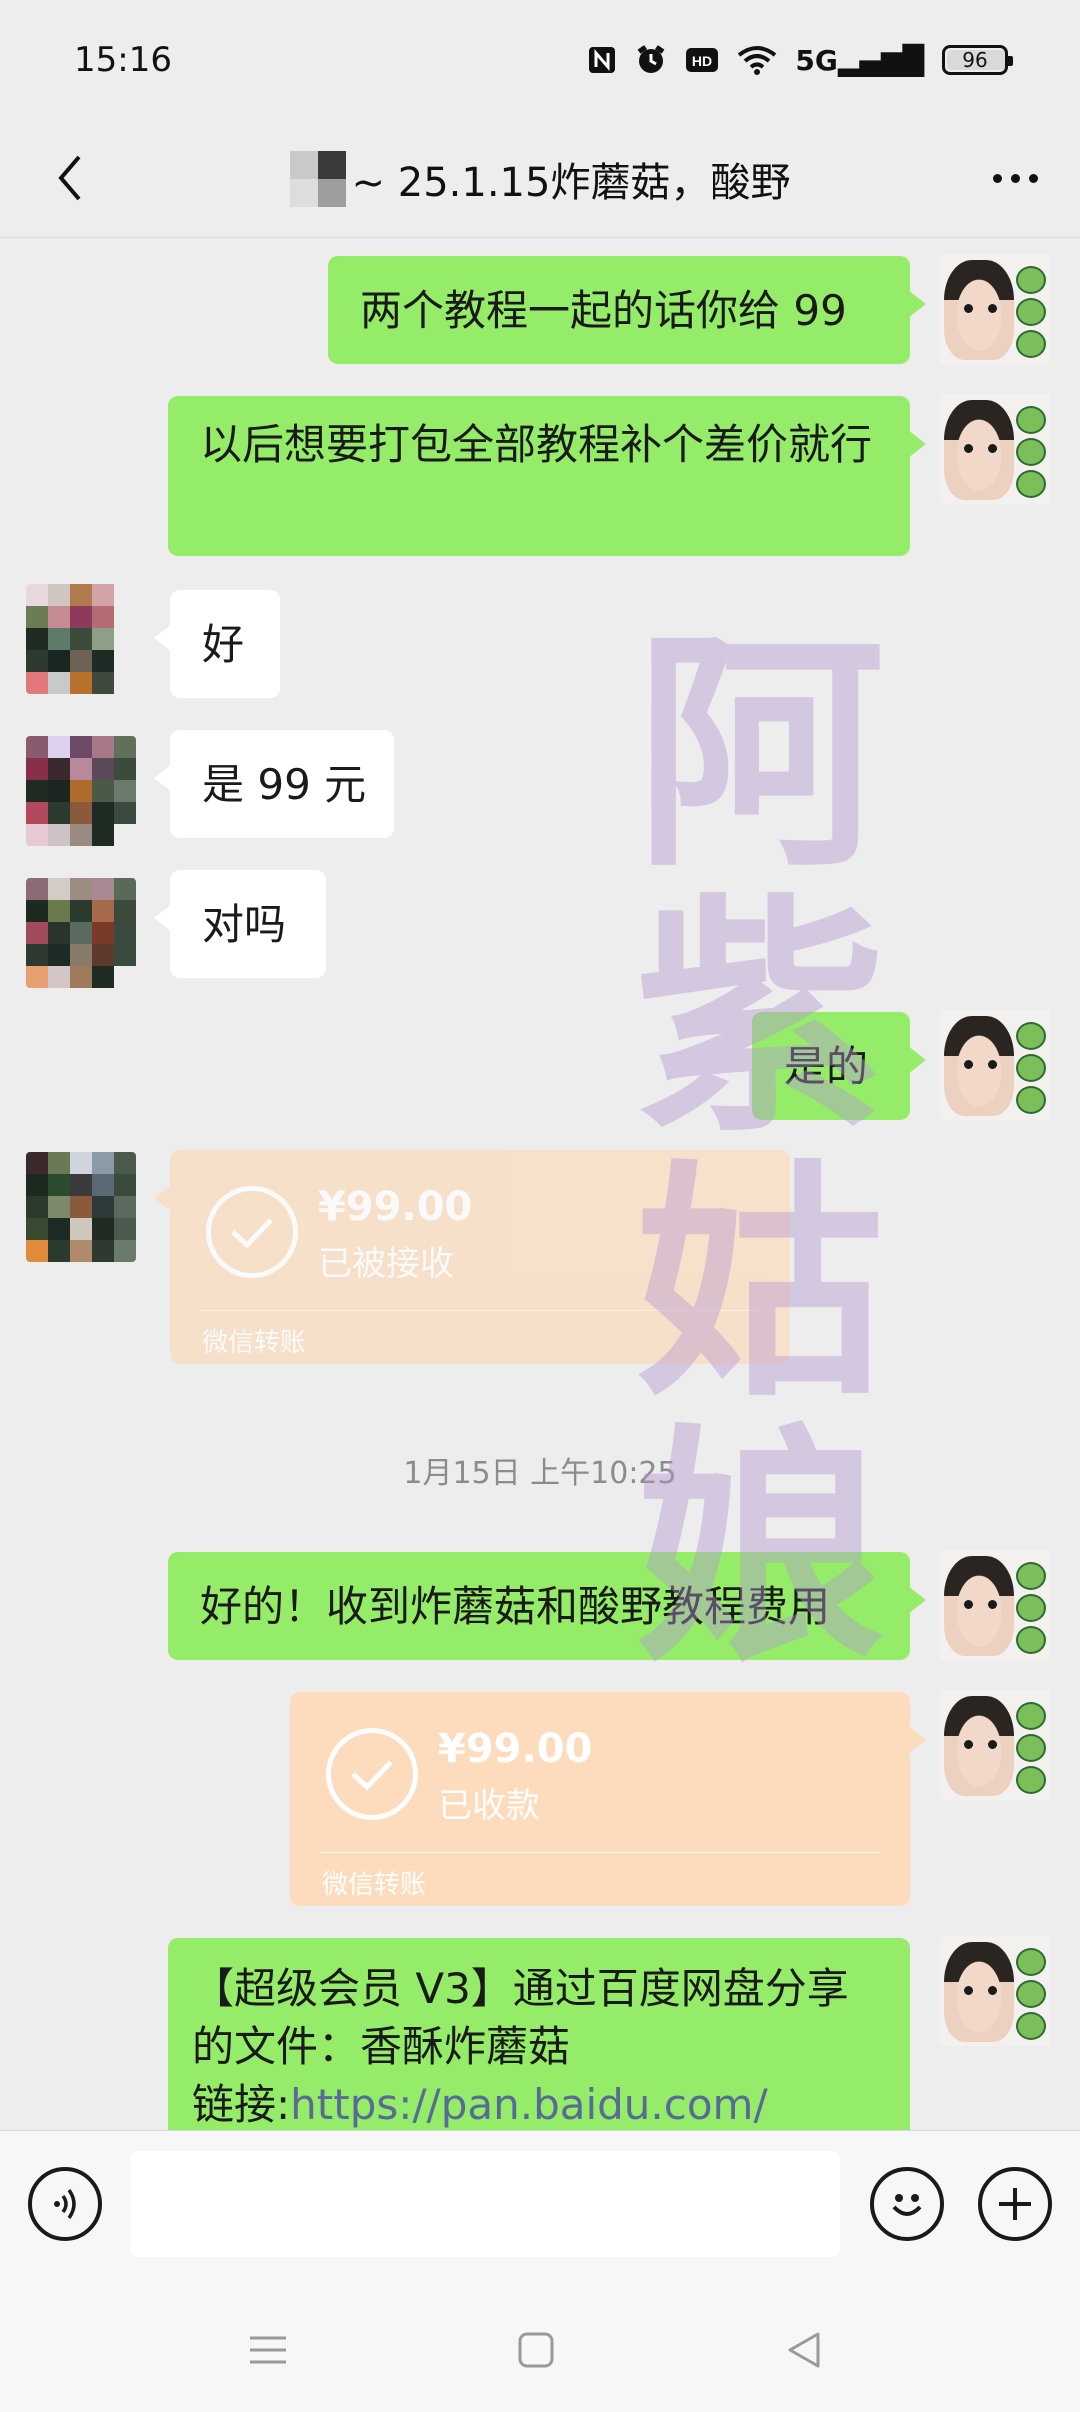 This screenshot has width=1080, height=2412. Describe the element at coordinates (536, 444) in the screenshot. I see `message-text: 以后想要打包全部教程补个差价就行` at that location.